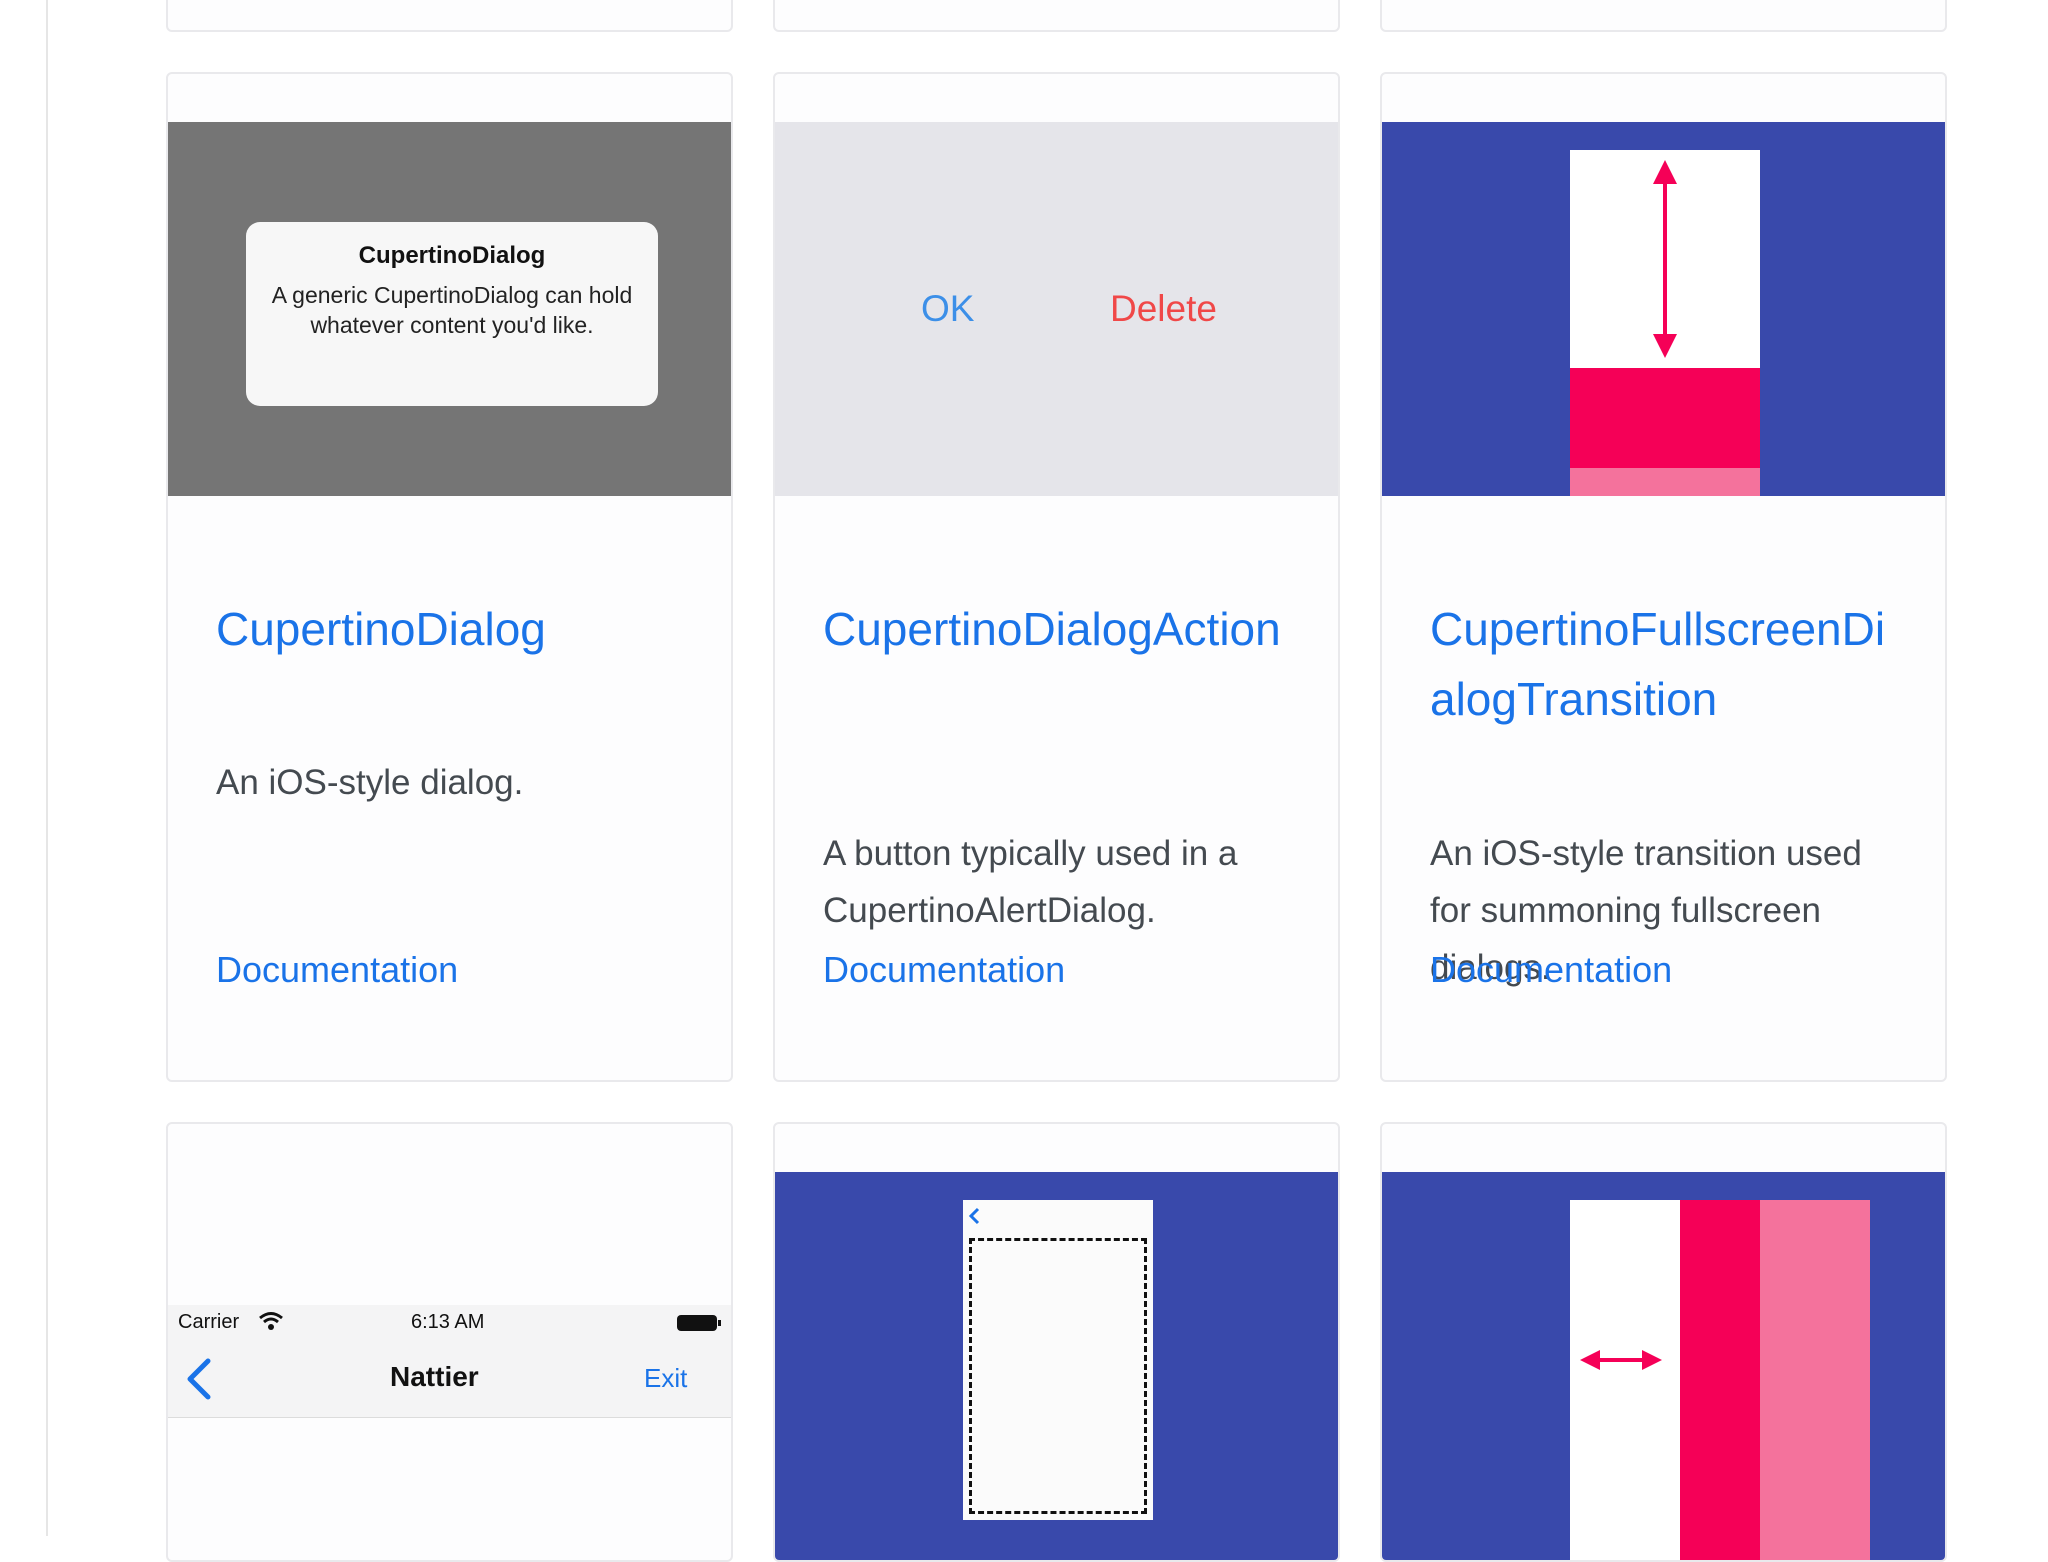  What do you see at coordinates (1056, 309) in the screenshot?
I see `card-preview: OK Delete` at bounding box center [1056, 309].